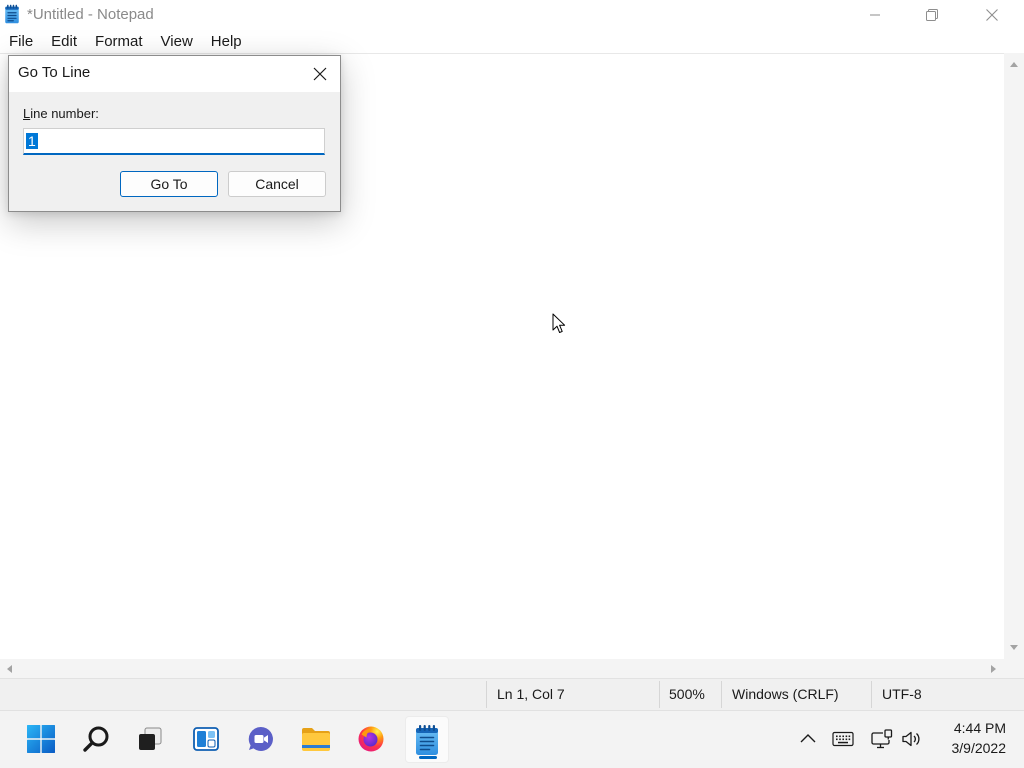  What do you see at coordinates (64, 41) in the screenshot?
I see `menu-edit: Edit` at bounding box center [64, 41].